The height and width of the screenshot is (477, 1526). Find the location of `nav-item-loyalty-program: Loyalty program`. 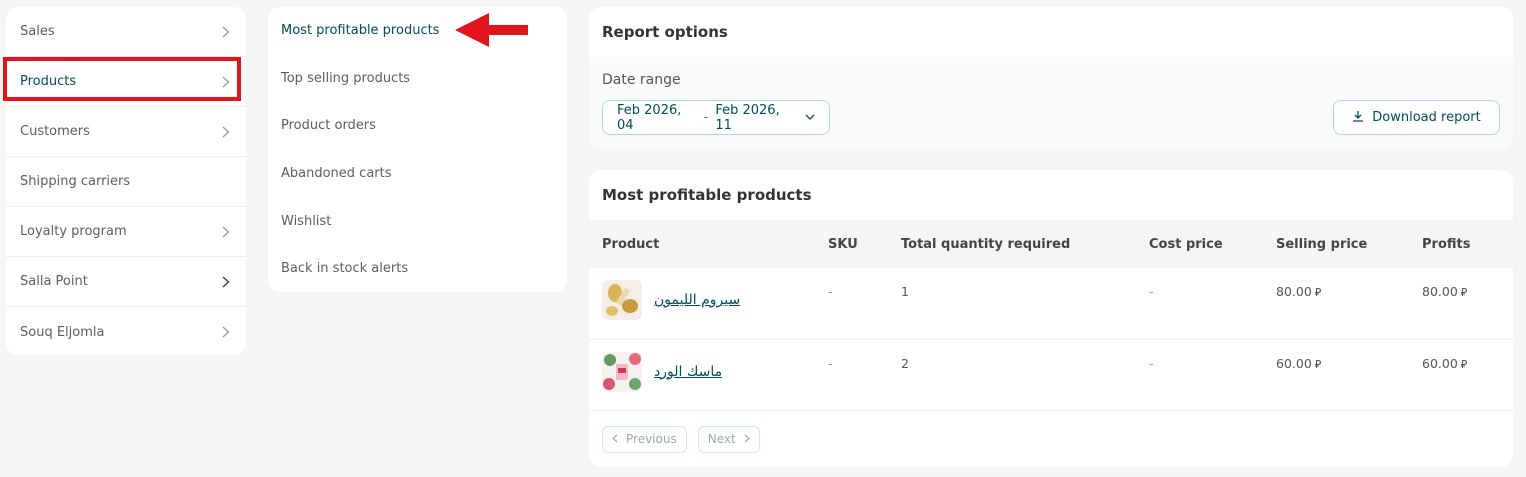

nav-item-loyalty-program: Loyalty program is located at coordinates (126, 232).